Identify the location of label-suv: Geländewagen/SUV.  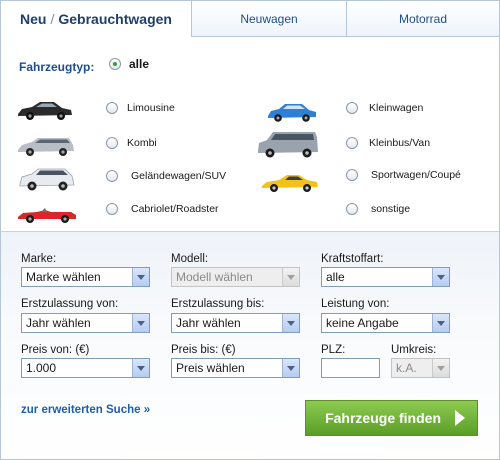
(179, 176).